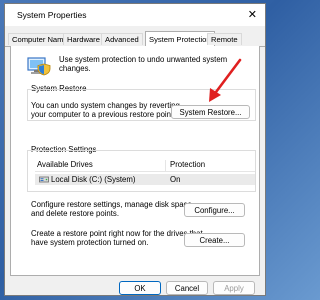 Image resolution: width=320 pixels, height=300 pixels. What do you see at coordinates (225, 80) in the screenshot?
I see `annotation-arrow-icon` at bounding box center [225, 80].